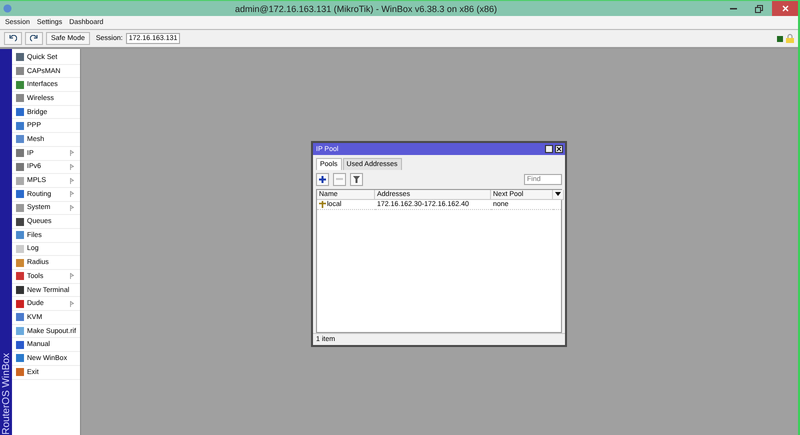 This screenshot has width=800, height=435. I want to click on redo-button, so click(34, 38).